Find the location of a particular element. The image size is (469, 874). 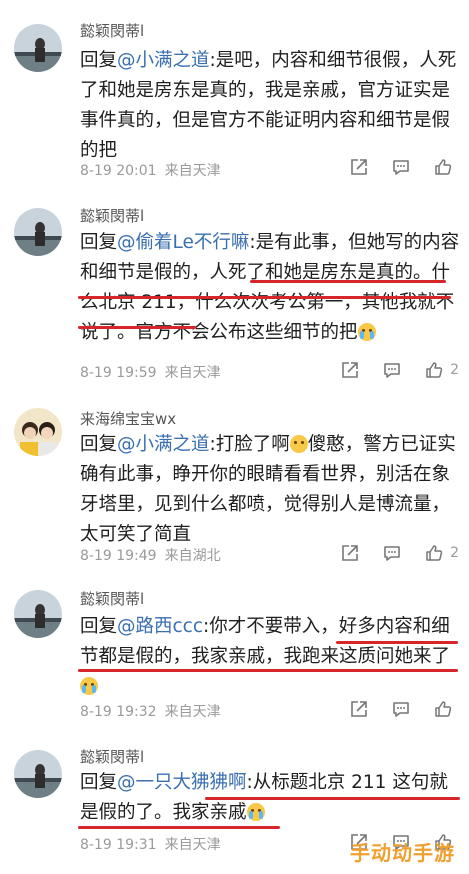

comment-meta: 8-19 19:49 来自湖北 is located at coordinates (150, 555).